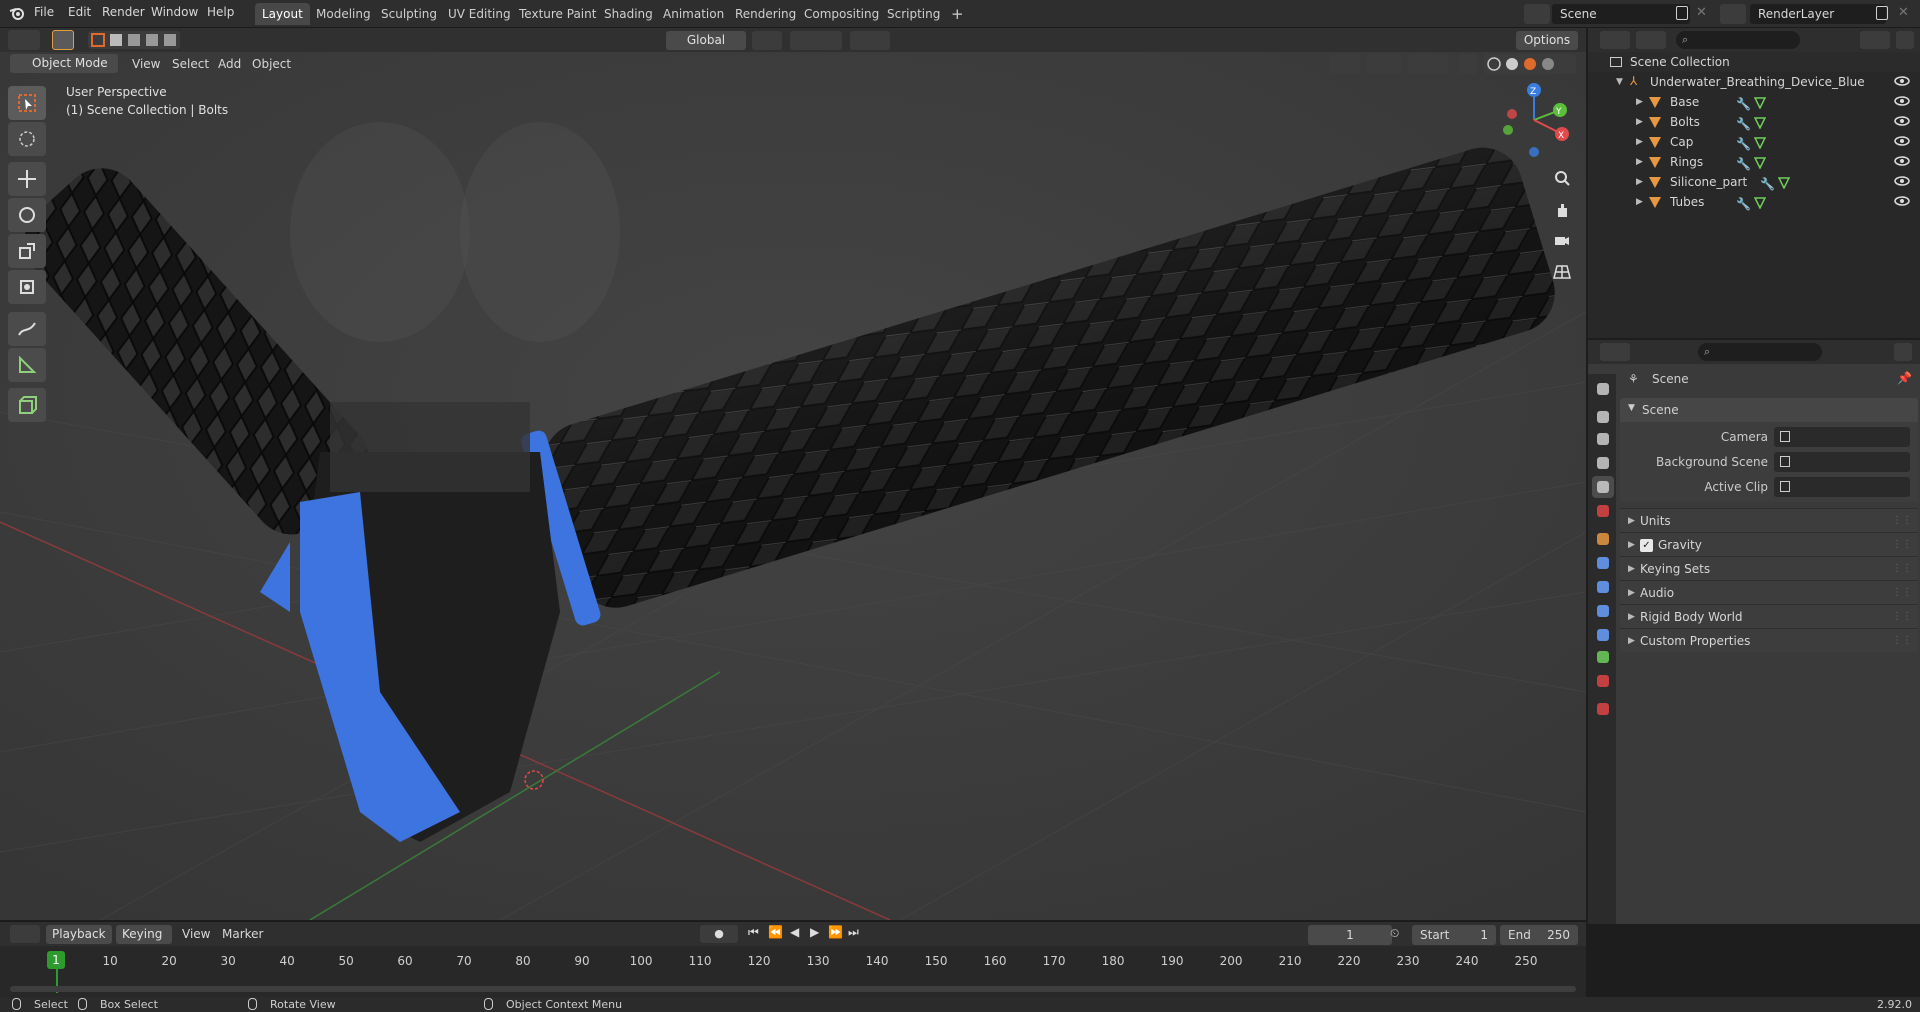 This screenshot has height=1012, width=1920. Describe the element at coordinates (220, 12) in the screenshot. I see `menu-help: Help` at that location.